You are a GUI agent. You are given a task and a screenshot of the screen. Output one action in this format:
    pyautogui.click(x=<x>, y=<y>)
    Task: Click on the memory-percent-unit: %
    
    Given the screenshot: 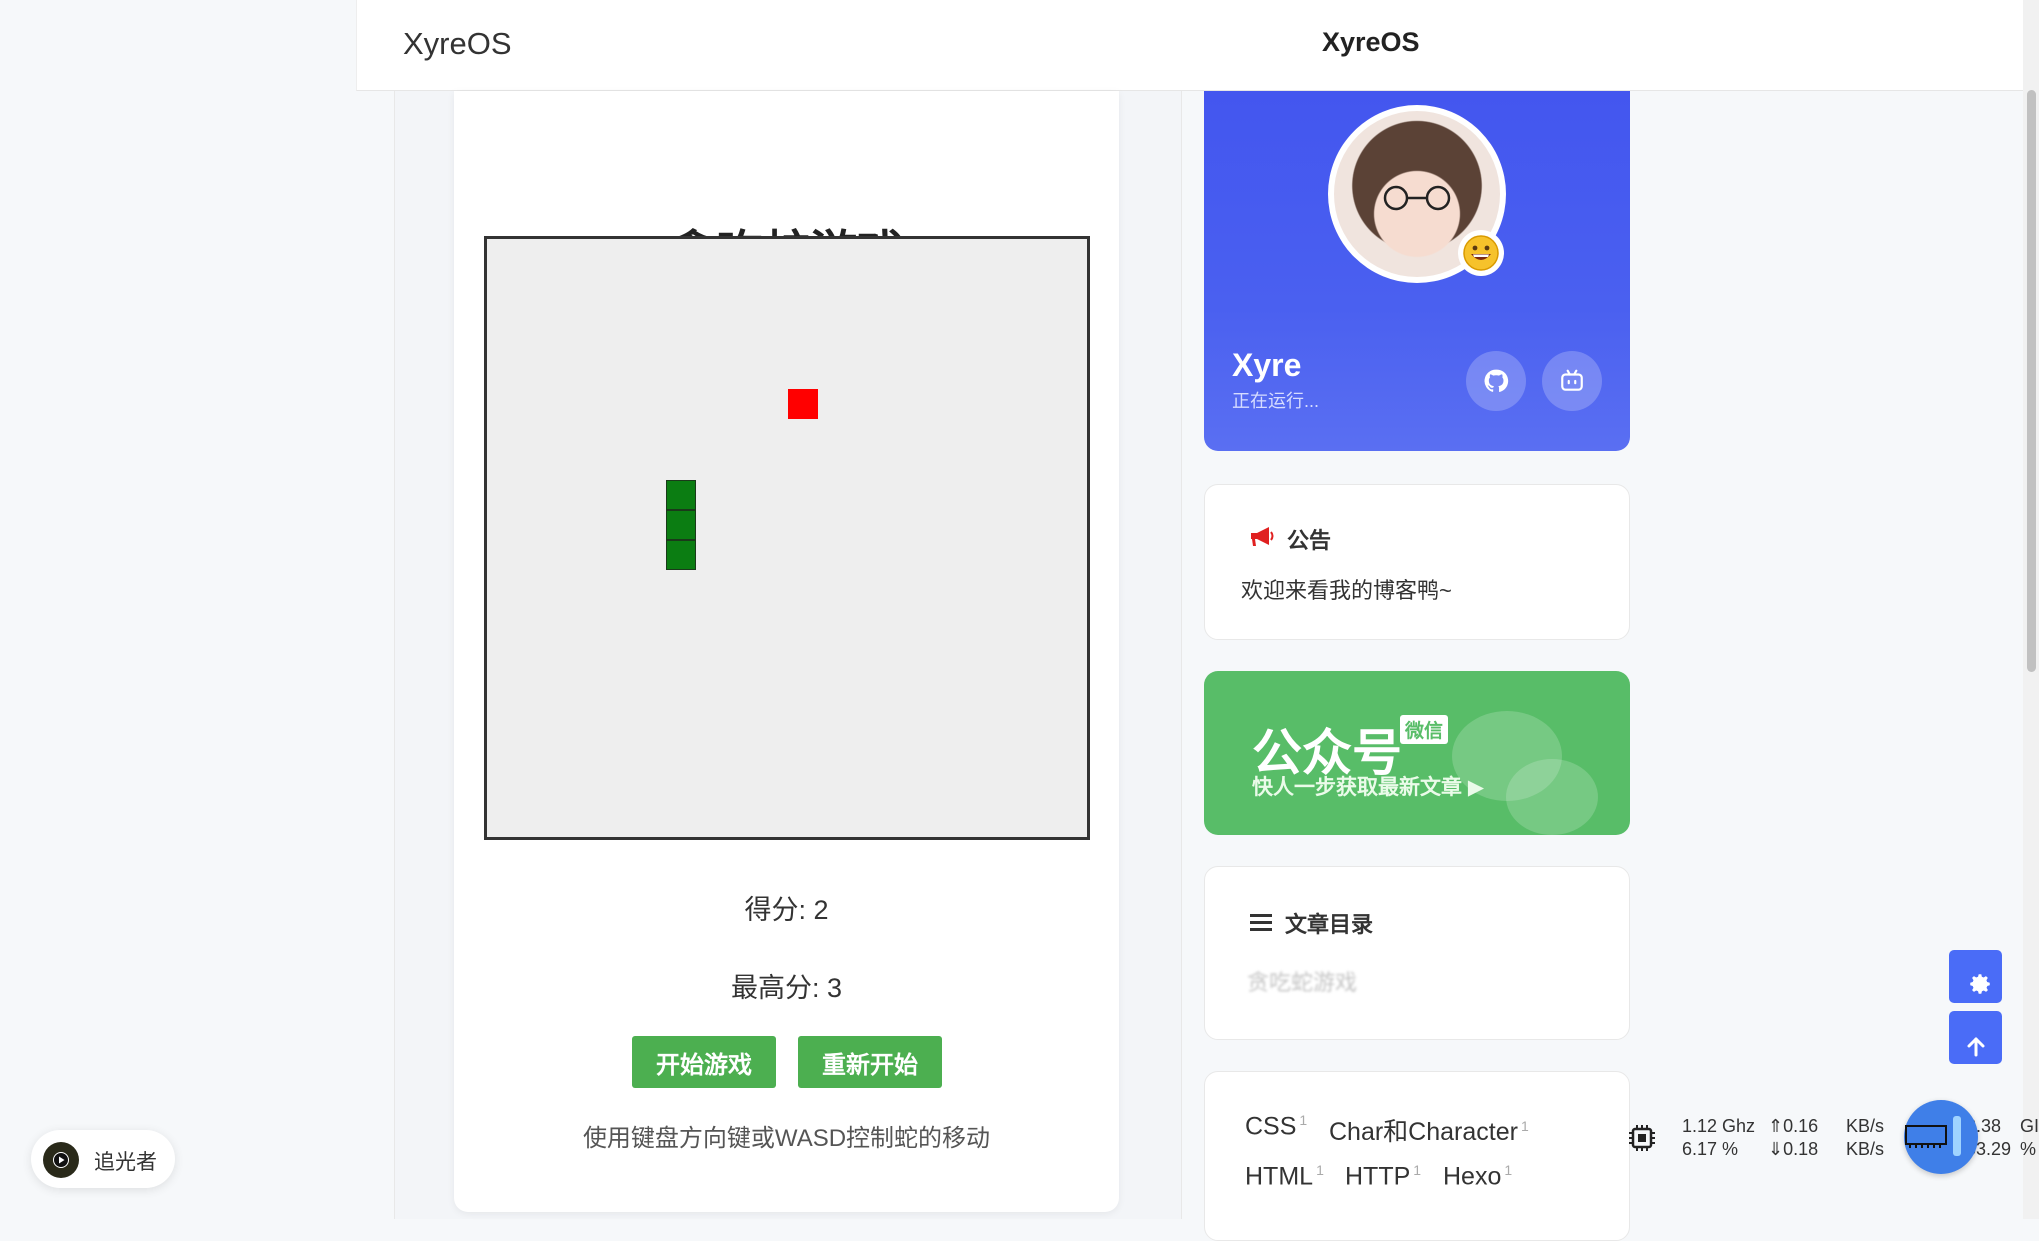 What is the action you would take?
    pyautogui.click(x=2028, y=1149)
    